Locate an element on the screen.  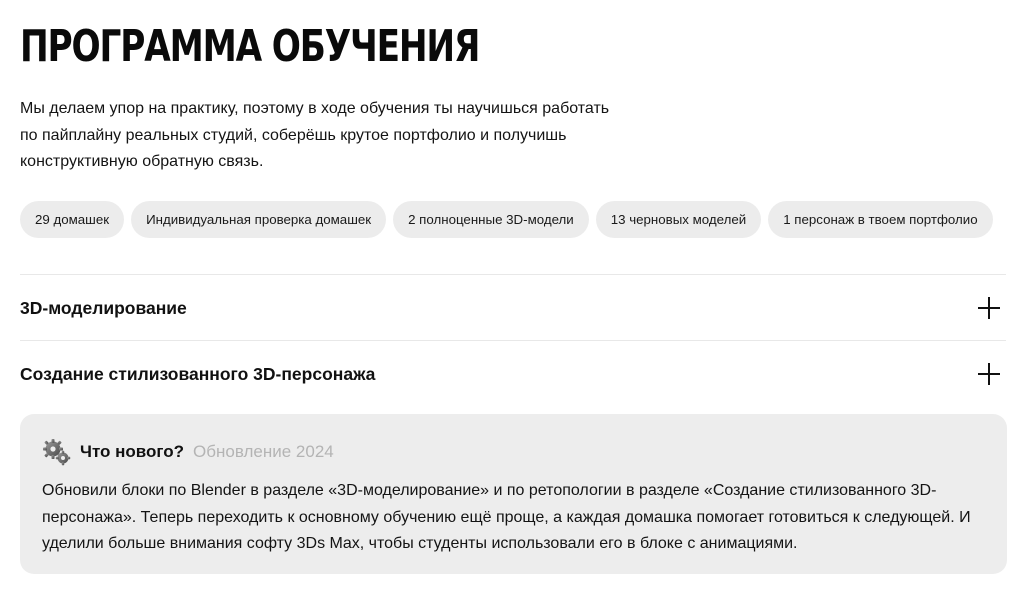
tag-full-models: 2 полноценные 3D-модели is located at coordinates (491, 219).